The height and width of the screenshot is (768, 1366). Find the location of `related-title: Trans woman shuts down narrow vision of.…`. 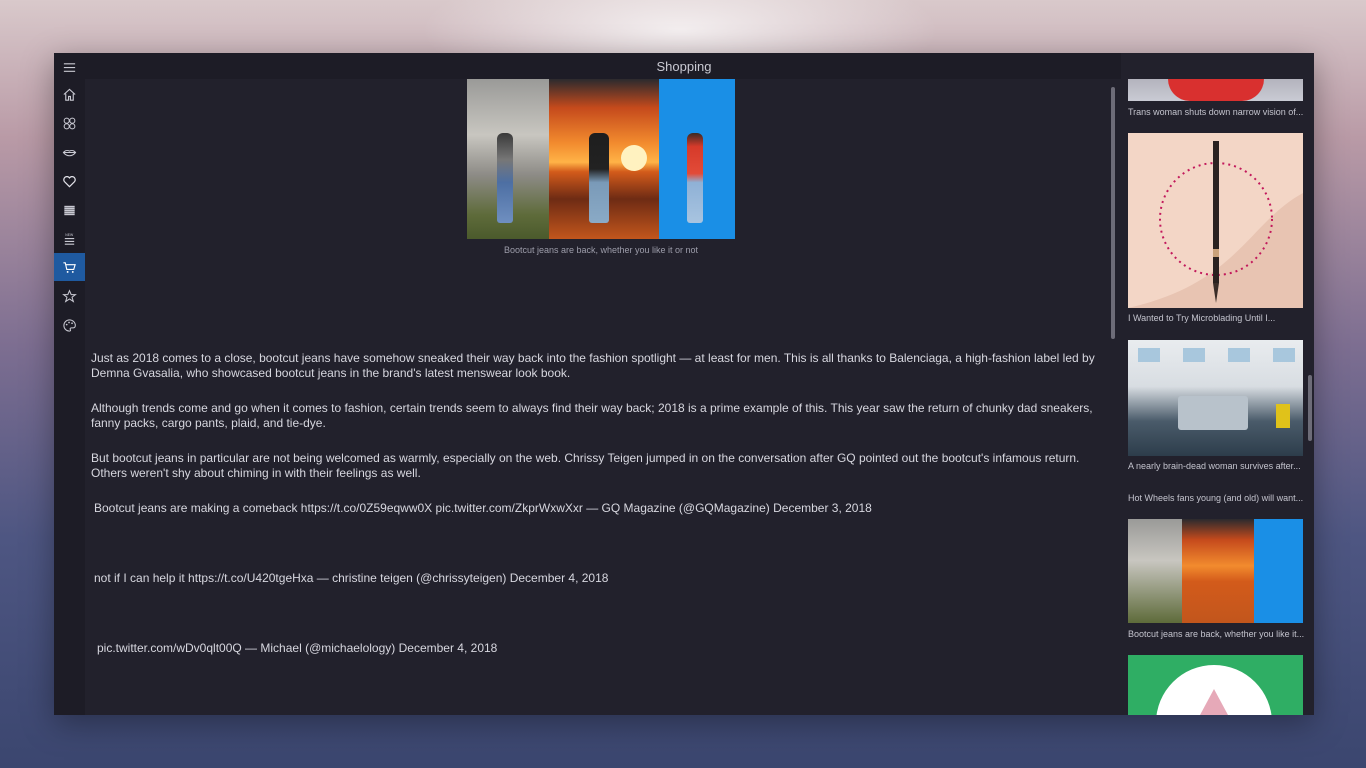

related-title: Trans woman shuts down narrow vision of.… is located at coordinates (1217, 112).